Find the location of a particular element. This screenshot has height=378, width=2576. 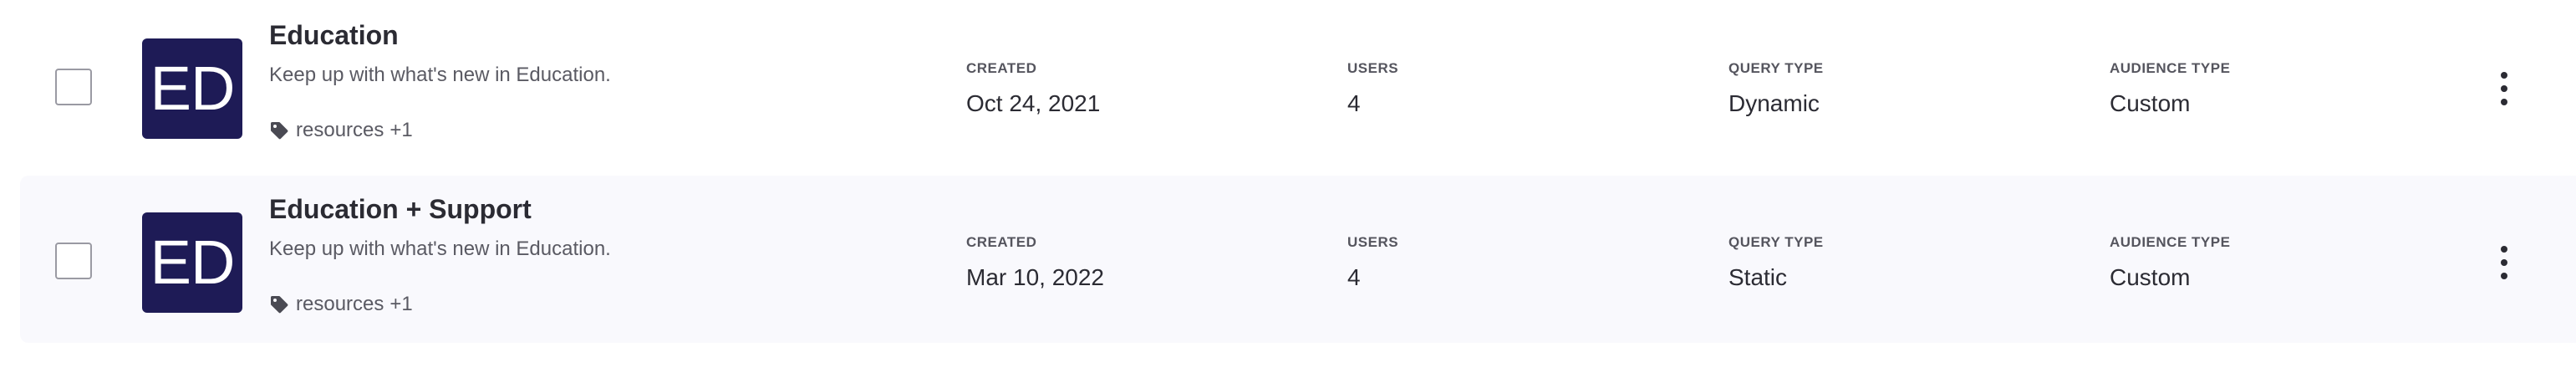

query-type-value: Dynamic is located at coordinates (1774, 103).